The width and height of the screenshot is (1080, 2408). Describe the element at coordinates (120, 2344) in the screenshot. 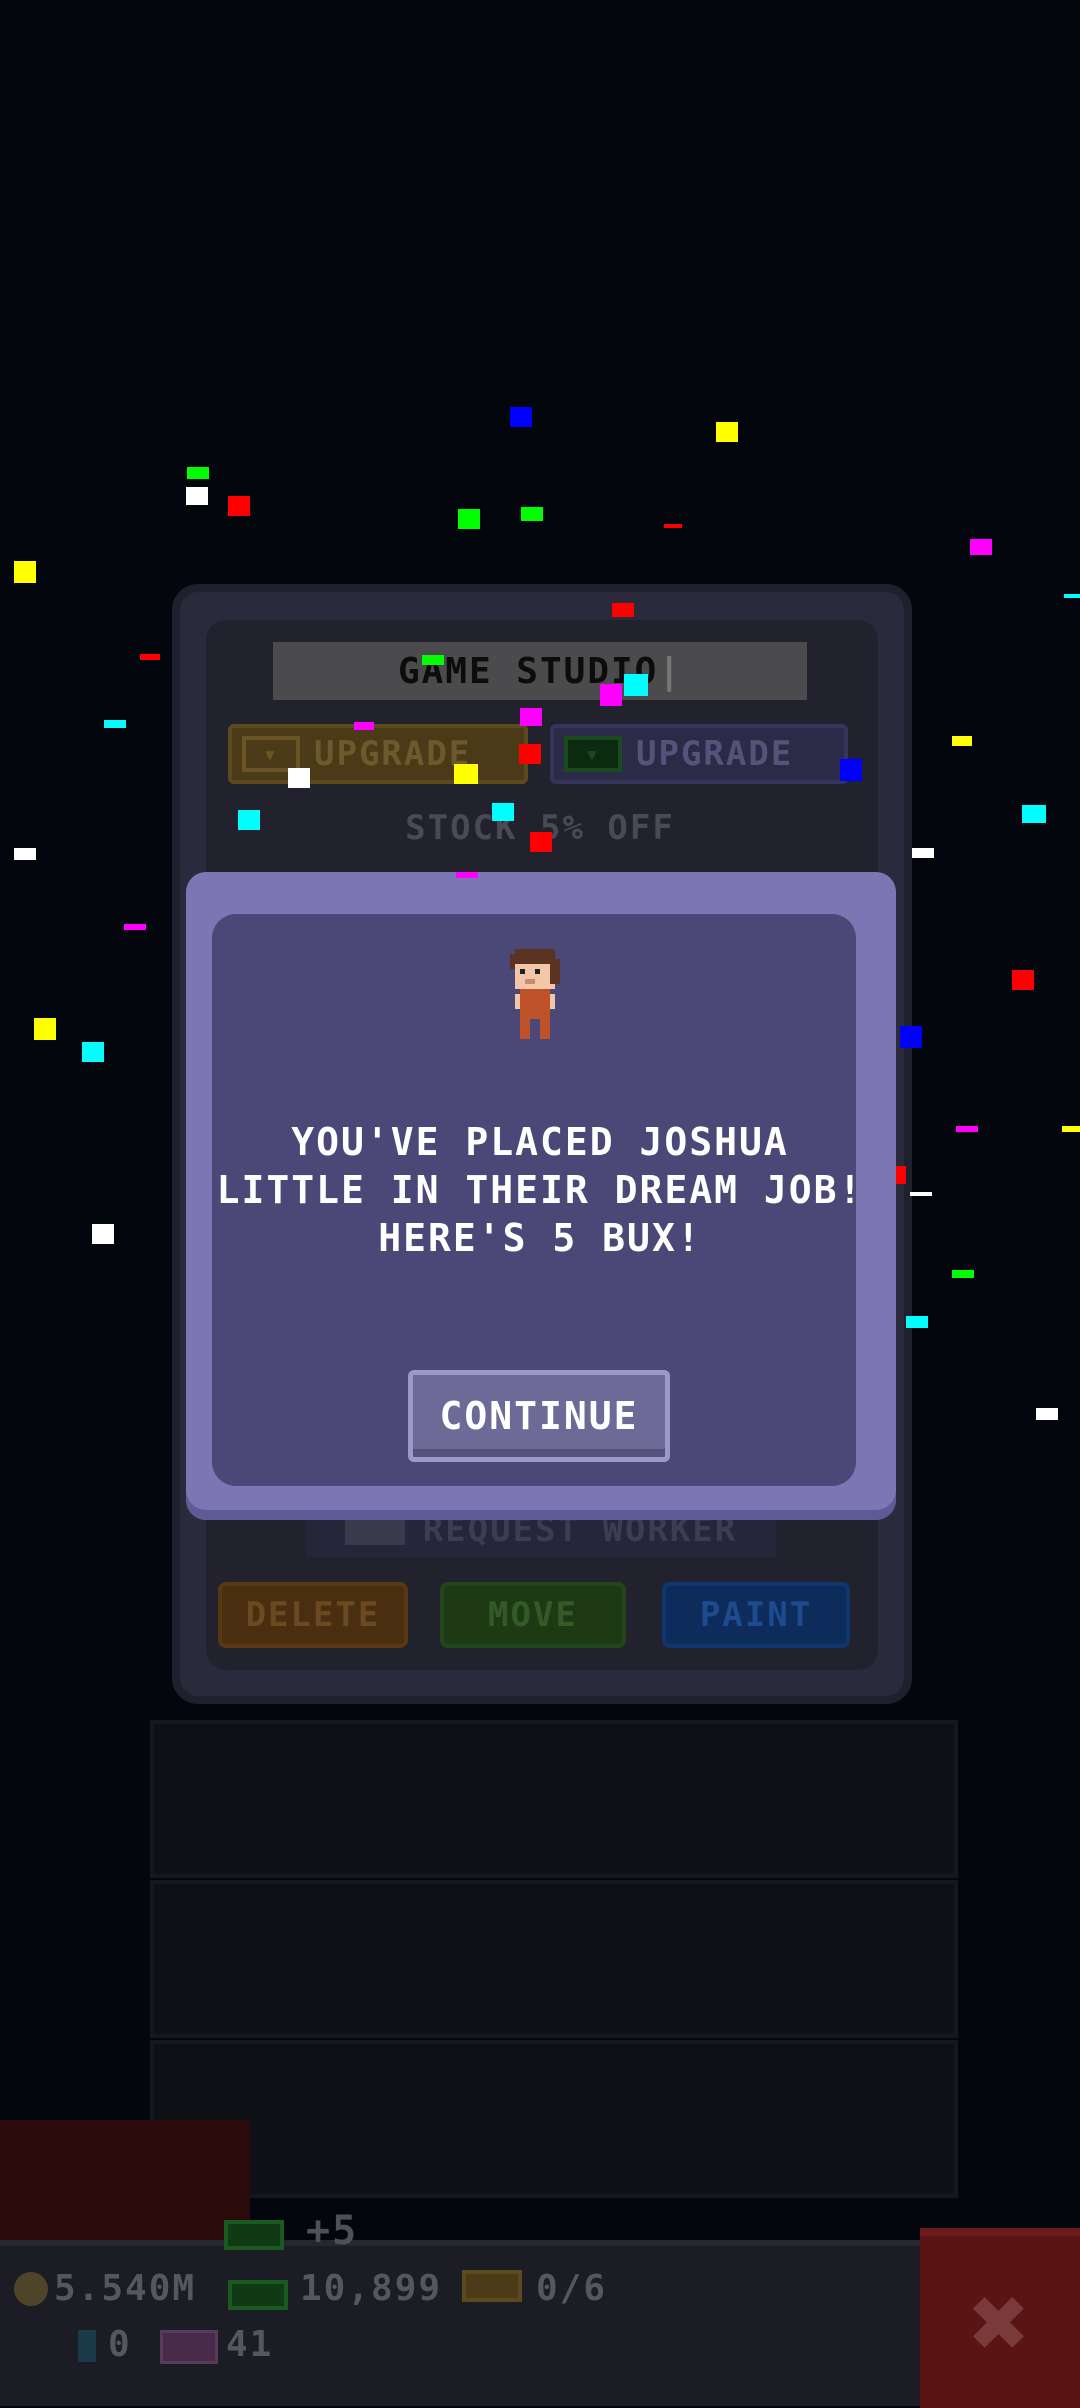

I see `gems-value: 0` at that location.